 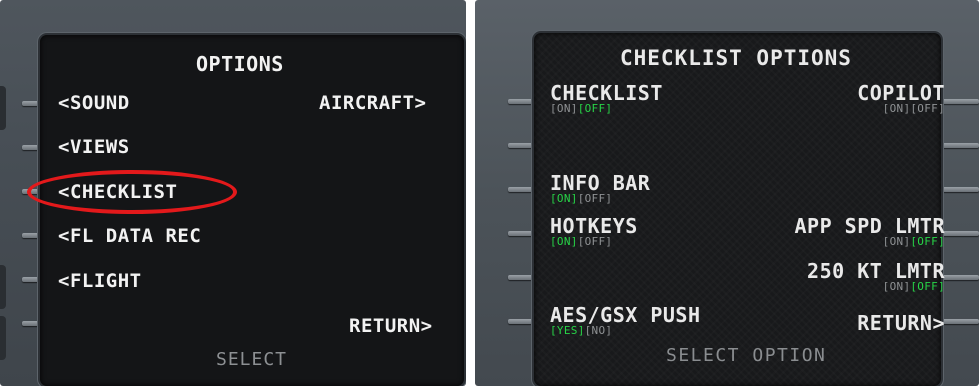 What do you see at coordinates (132, 192) in the screenshot?
I see `highlight-ellipse` at bounding box center [132, 192].